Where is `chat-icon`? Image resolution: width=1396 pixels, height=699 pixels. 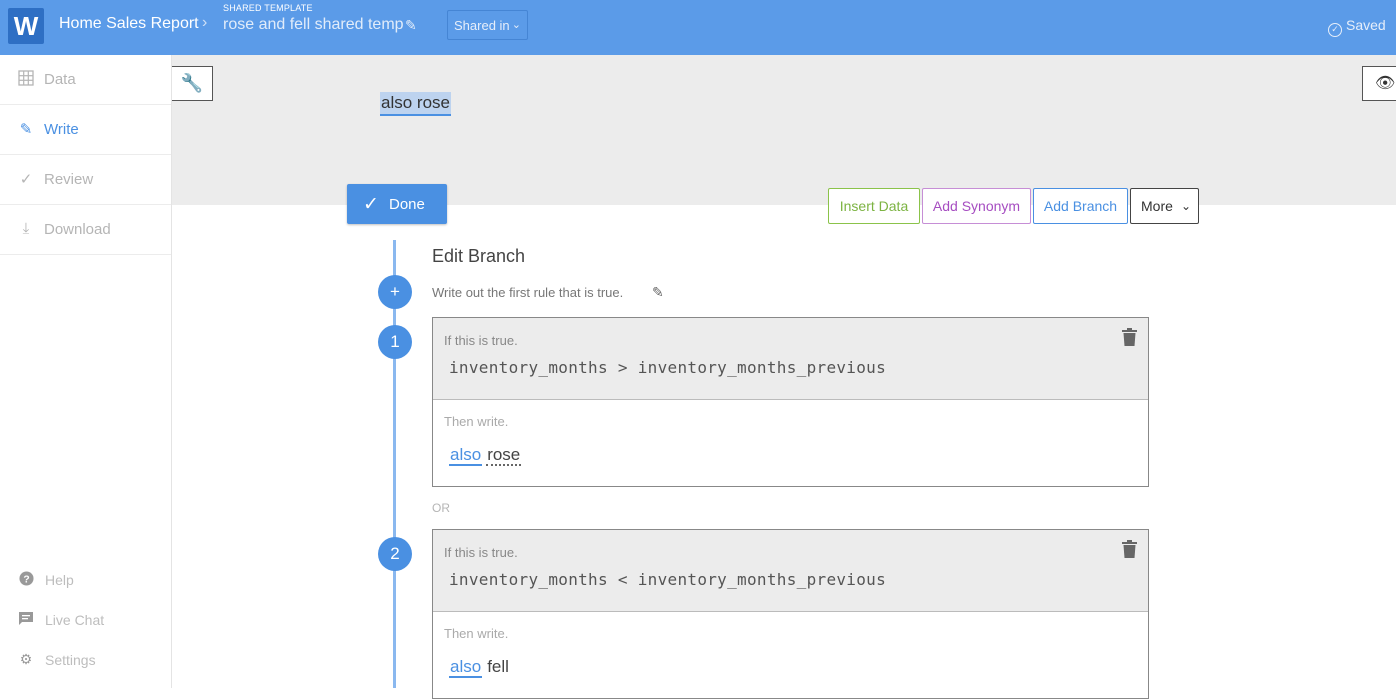 chat-icon is located at coordinates (26, 620).